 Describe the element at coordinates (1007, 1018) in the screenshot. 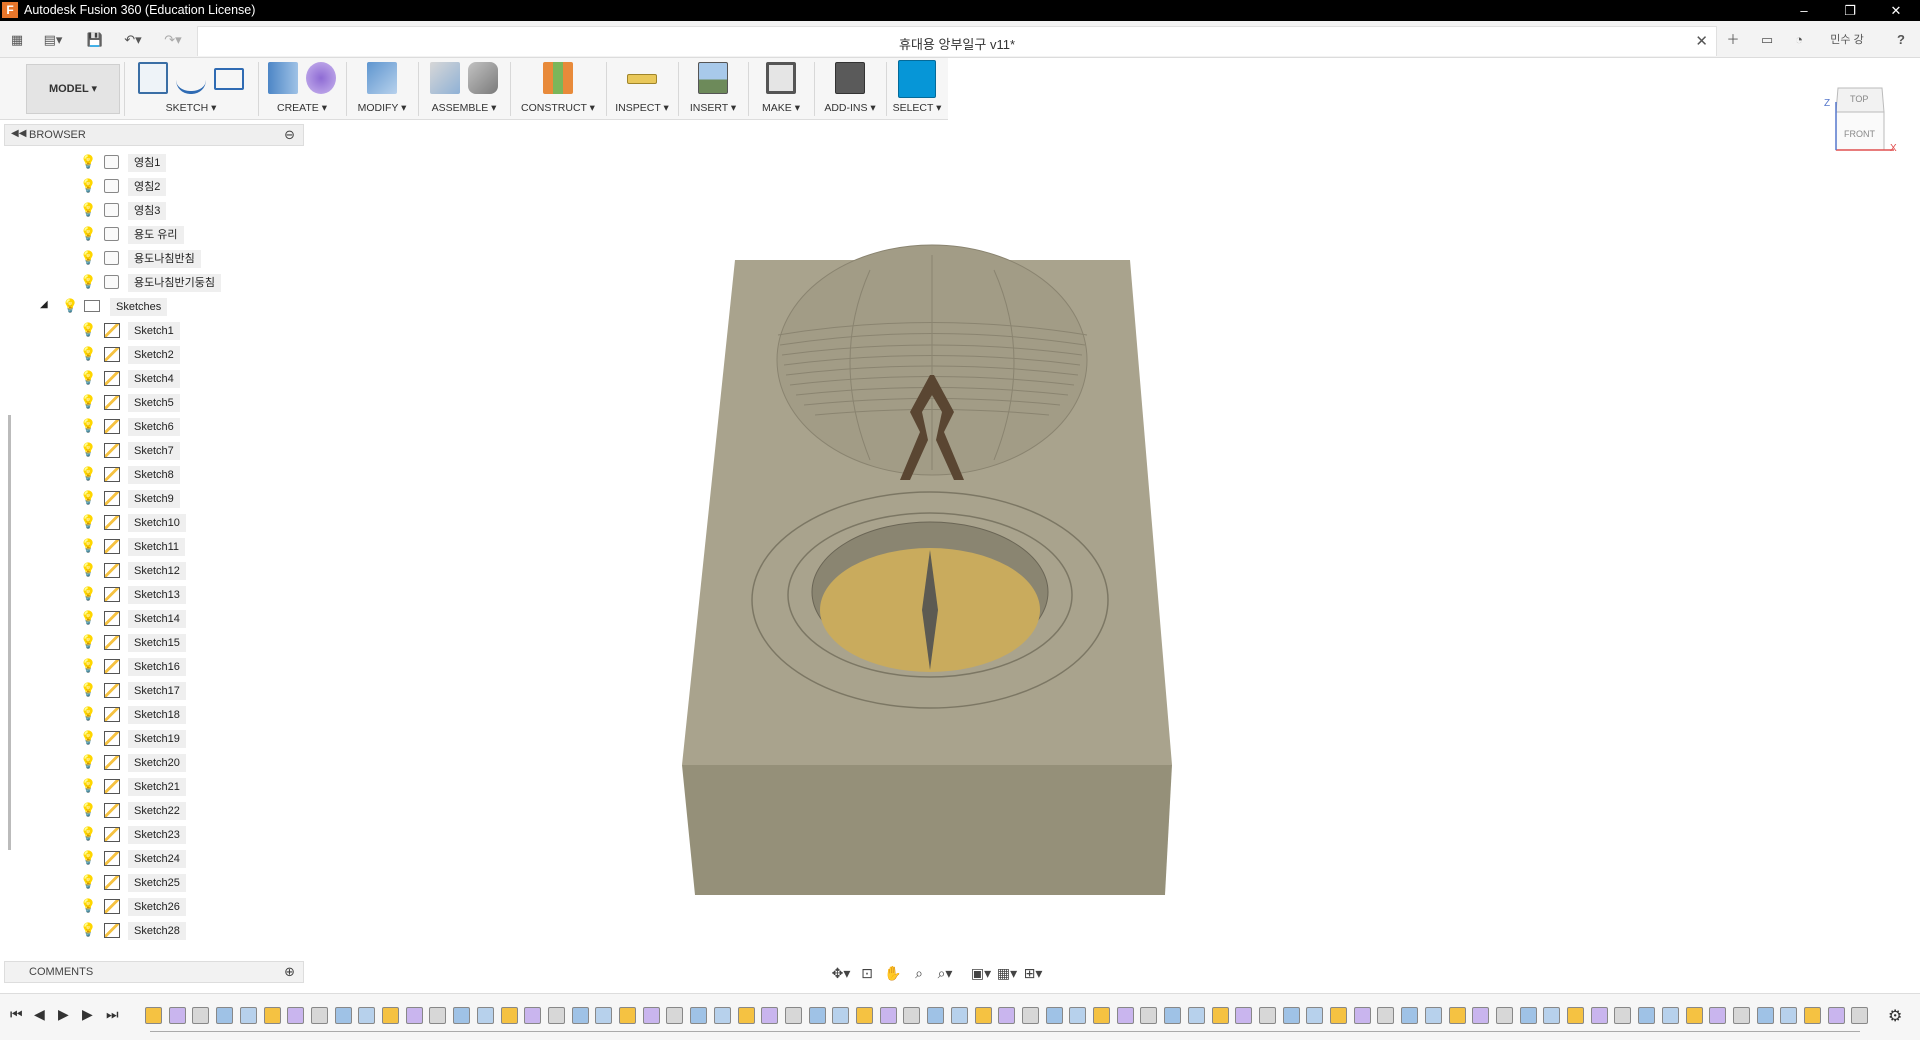

I see `timeline-features` at that location.